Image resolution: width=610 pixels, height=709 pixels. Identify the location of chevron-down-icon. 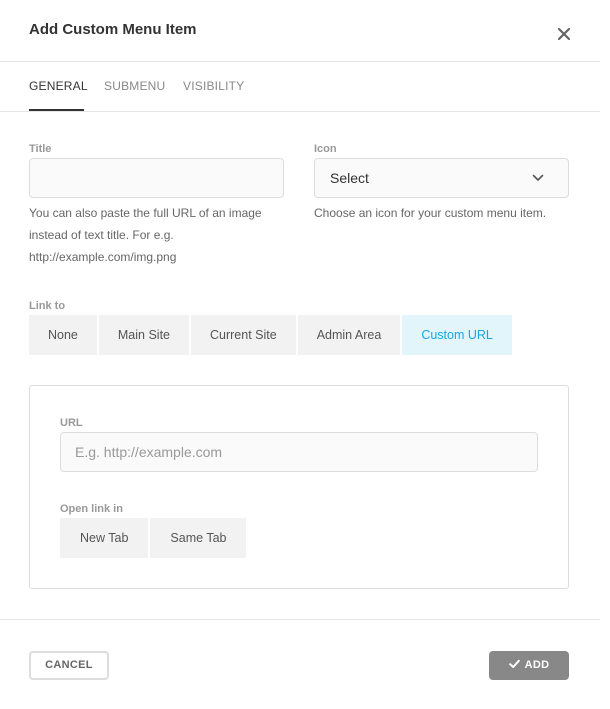
(538, 177).